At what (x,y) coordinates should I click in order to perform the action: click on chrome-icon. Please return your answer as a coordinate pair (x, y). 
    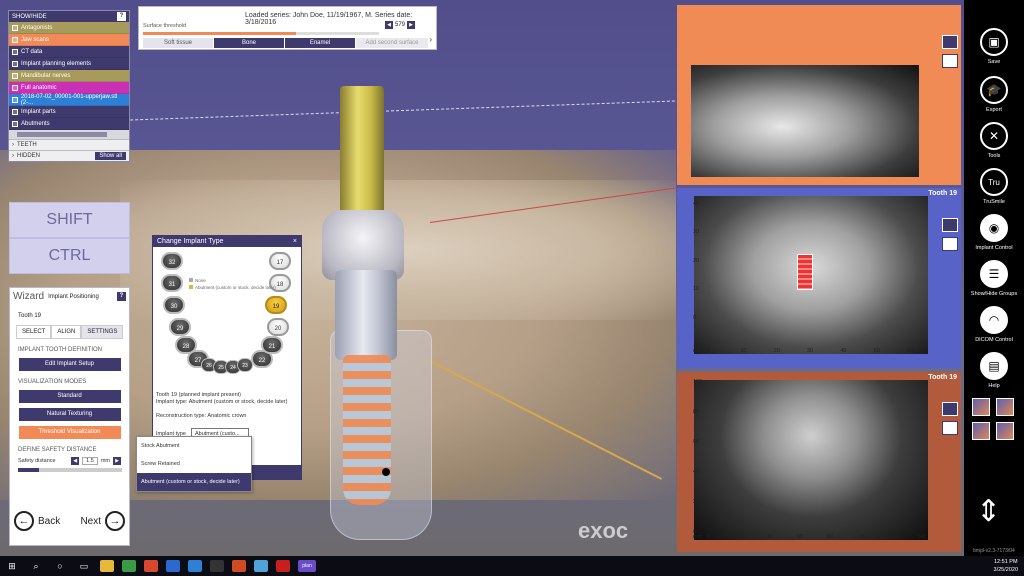
    Looking at the image, I should click on (151, 566).